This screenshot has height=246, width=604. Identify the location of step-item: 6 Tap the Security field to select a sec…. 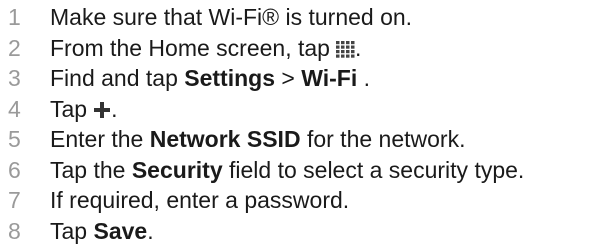
(302, 170).